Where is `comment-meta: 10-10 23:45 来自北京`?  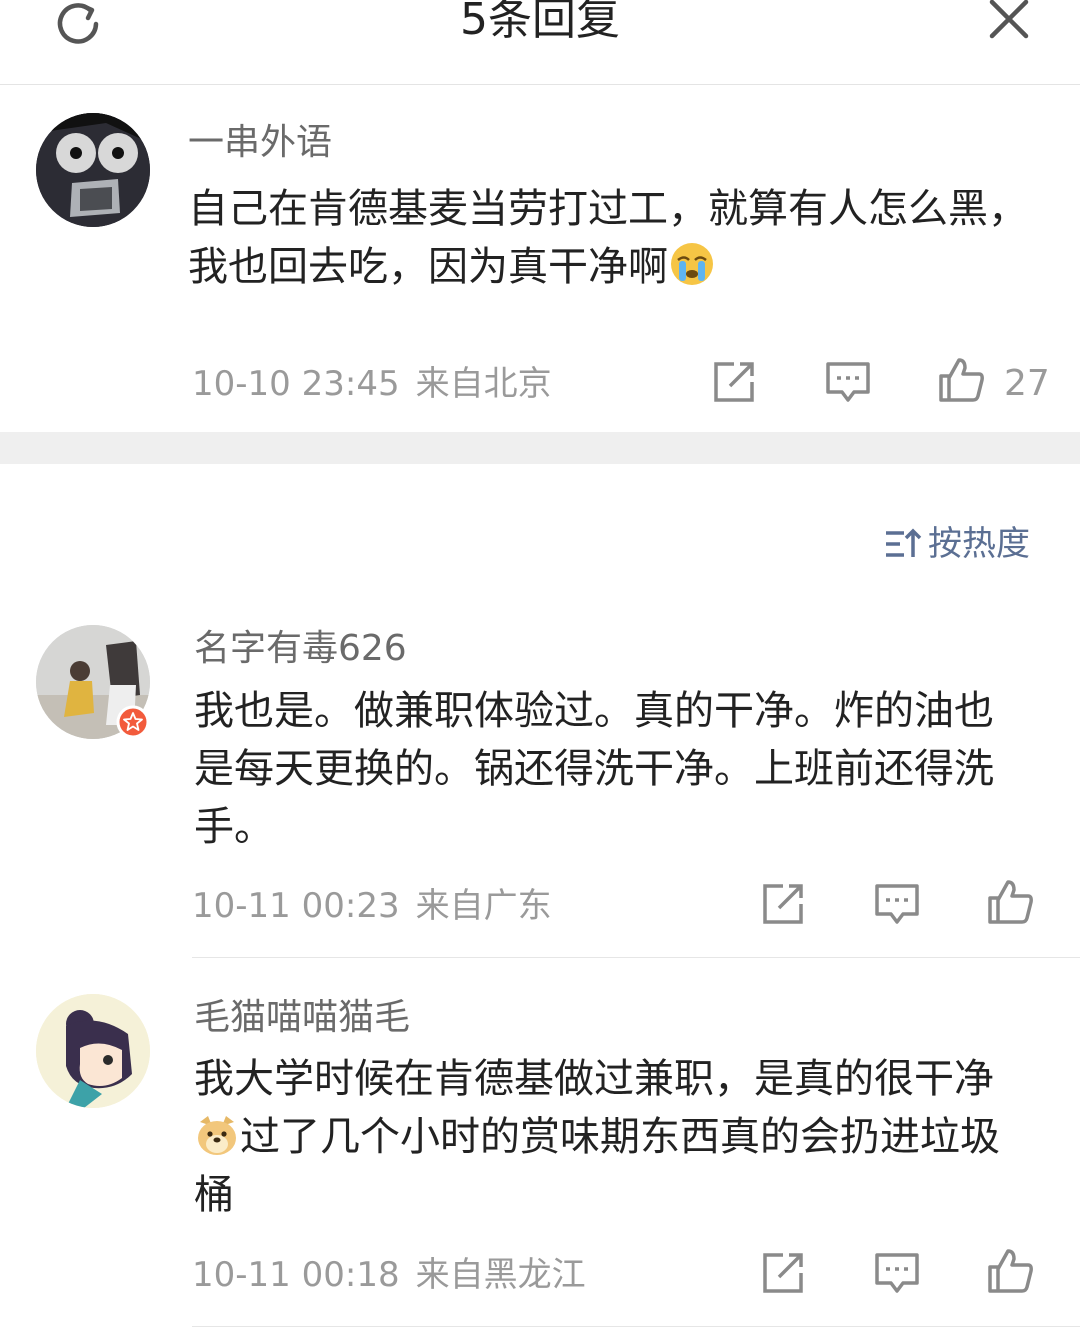 comment-meta: 10-10 23:45 来自北京 is located at coordinates (372, 384).